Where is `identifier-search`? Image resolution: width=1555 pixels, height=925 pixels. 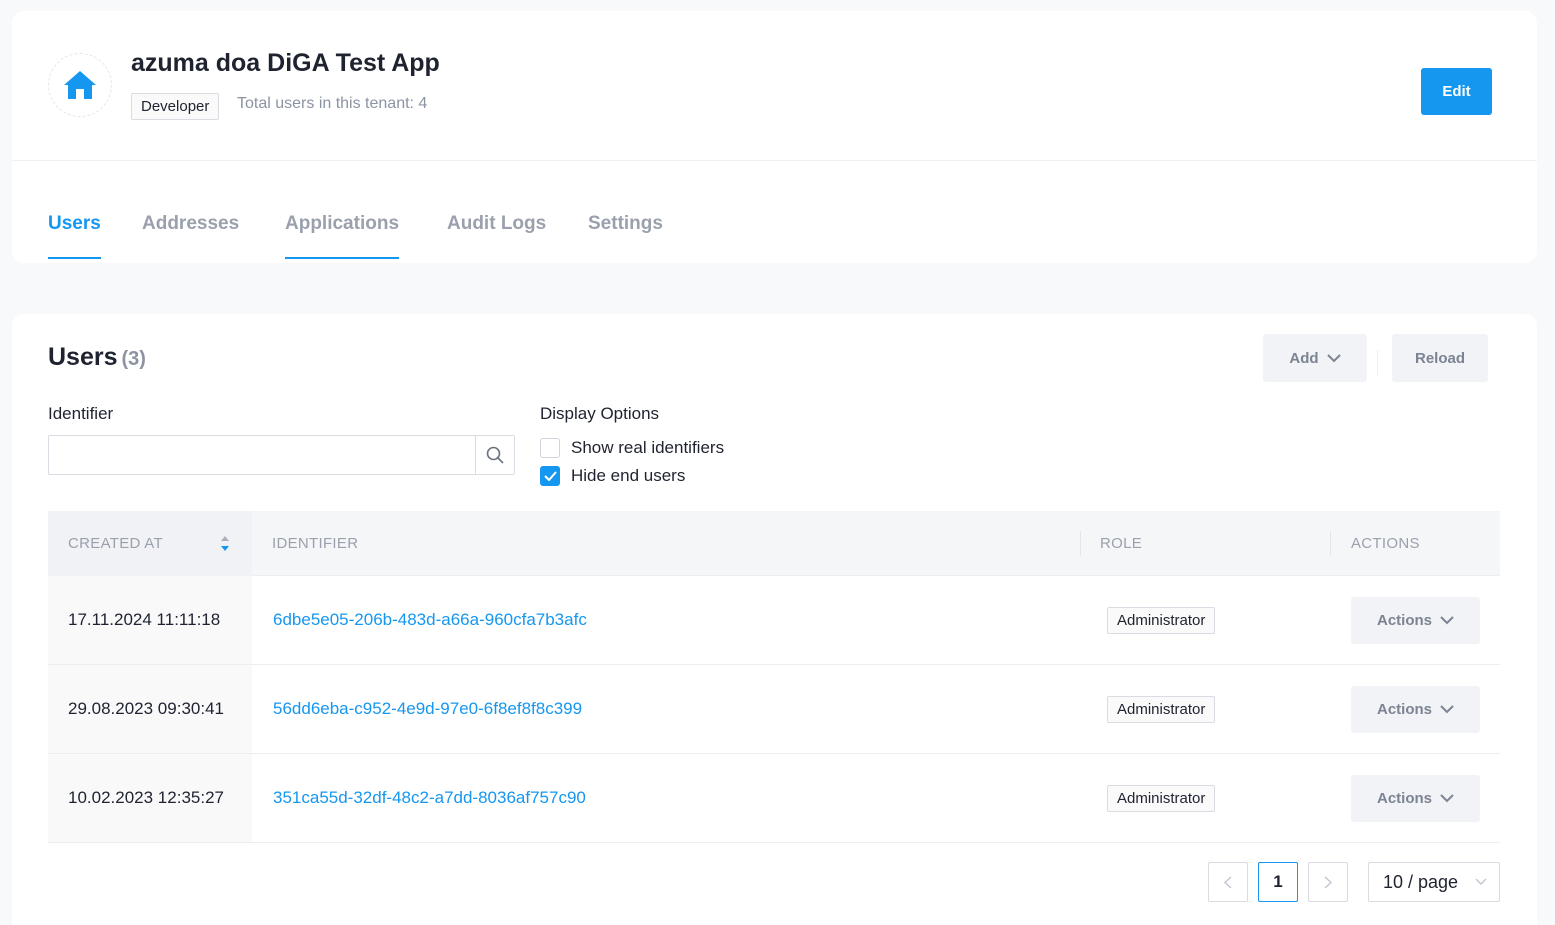
identifier-search is located at coordinates (281, 455).